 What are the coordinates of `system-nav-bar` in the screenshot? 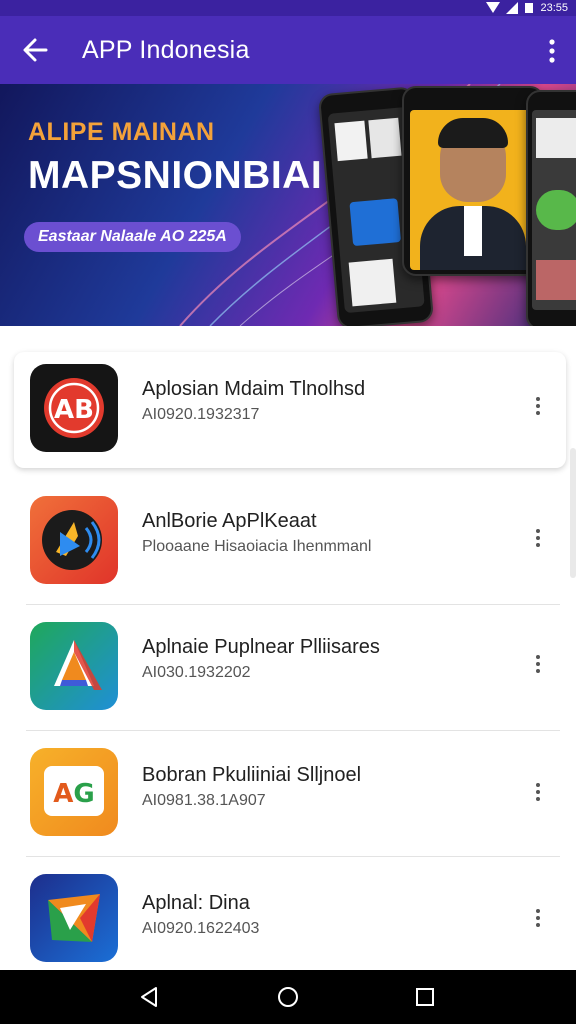 It's located at (288, 997).